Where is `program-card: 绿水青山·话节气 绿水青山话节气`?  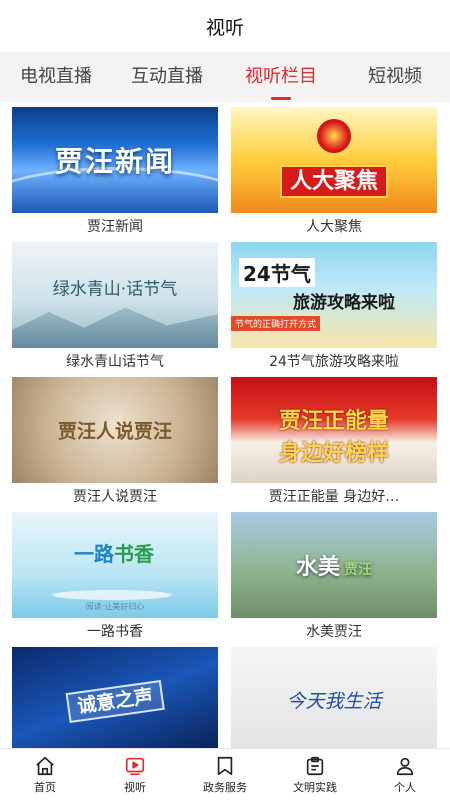 program-card: 绿水青山·话节气 绿水青山话节气 is located at coordinates (115, 309).